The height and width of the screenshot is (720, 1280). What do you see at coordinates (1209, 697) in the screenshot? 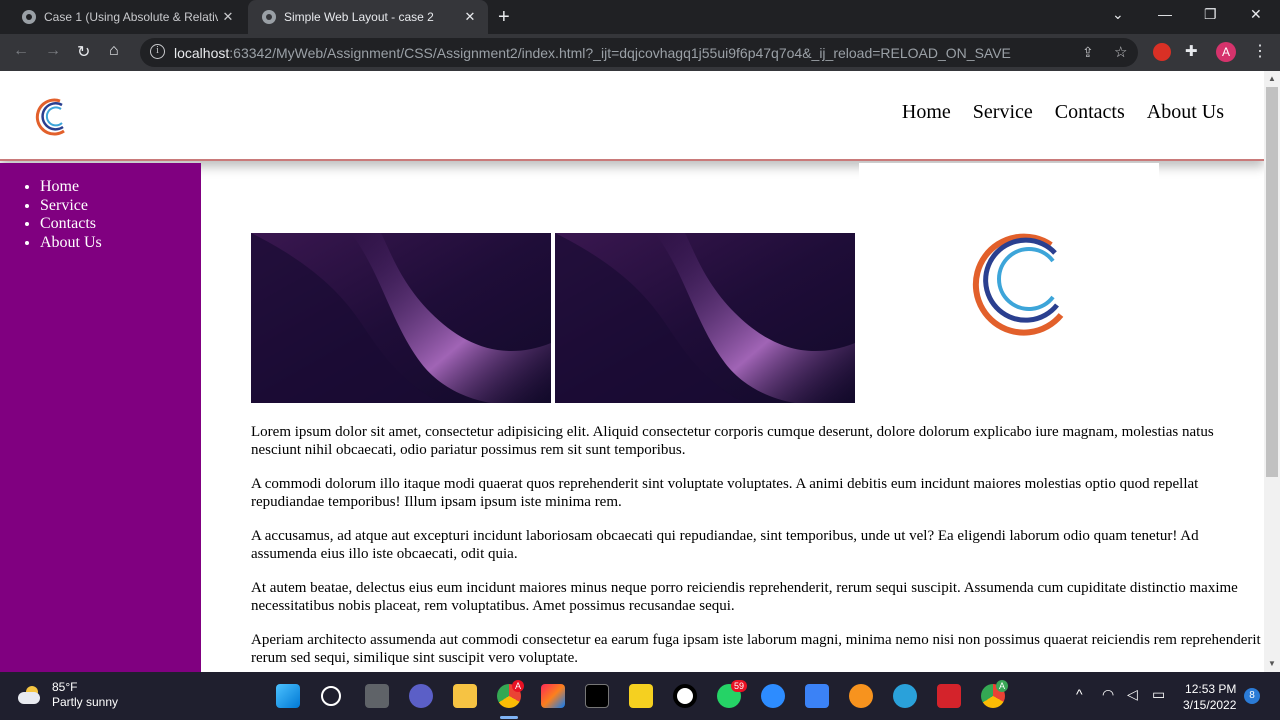
I see `system-clock: 12:53 PM 3/15/2022` at bounding box center [1209, 697].